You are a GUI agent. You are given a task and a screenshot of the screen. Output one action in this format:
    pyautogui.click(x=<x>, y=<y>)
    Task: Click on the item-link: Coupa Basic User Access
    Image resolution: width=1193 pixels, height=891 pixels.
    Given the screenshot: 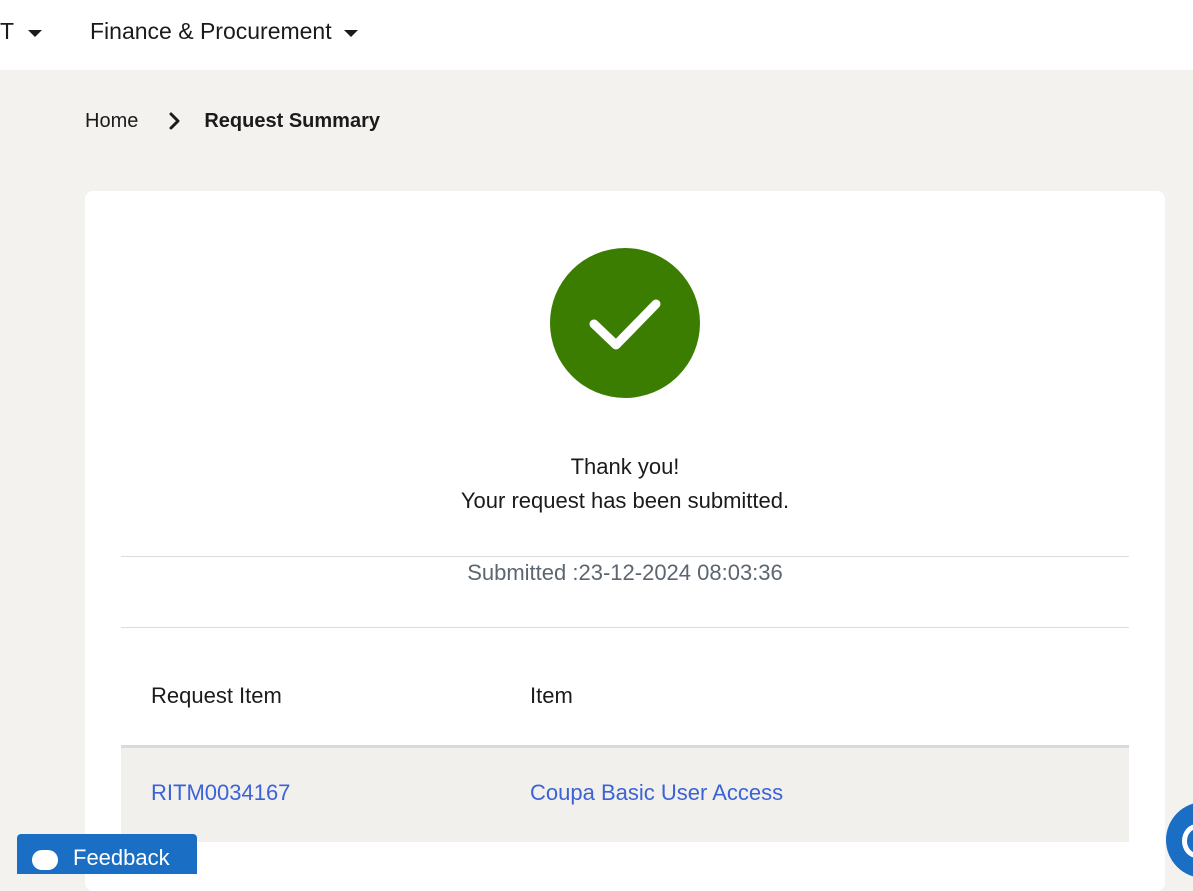 What is the action you would take?
    pyautogui.click(x=656, y=793)
    